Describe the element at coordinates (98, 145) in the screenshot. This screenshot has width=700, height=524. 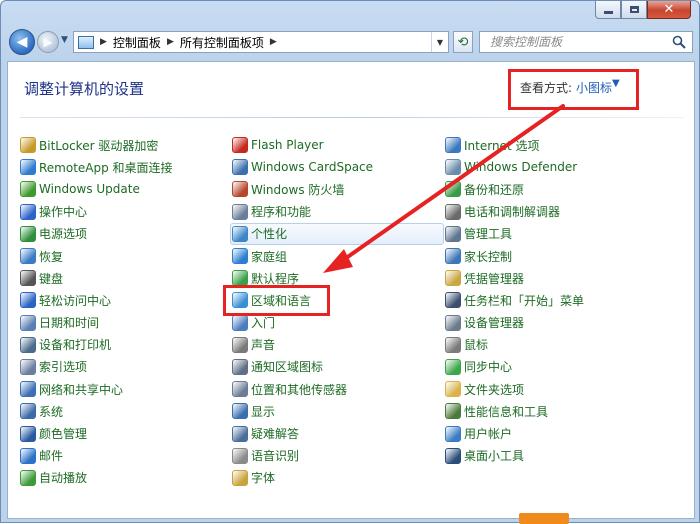
I see `control-panel-item-label: BitLocker 驱动器加密` at that location.